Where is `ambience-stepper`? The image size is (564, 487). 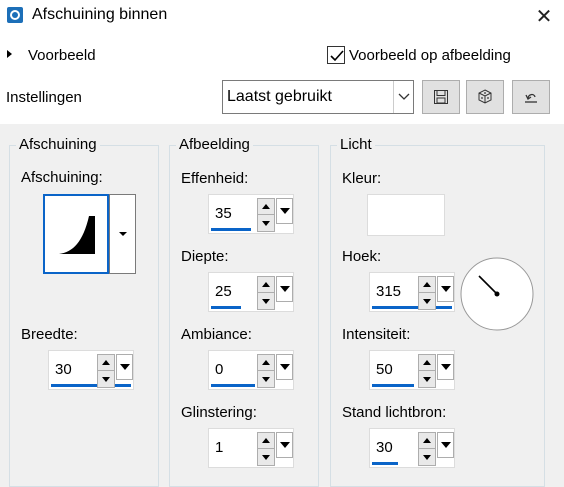
ambience-stepper is located at coordinates (266, 371).